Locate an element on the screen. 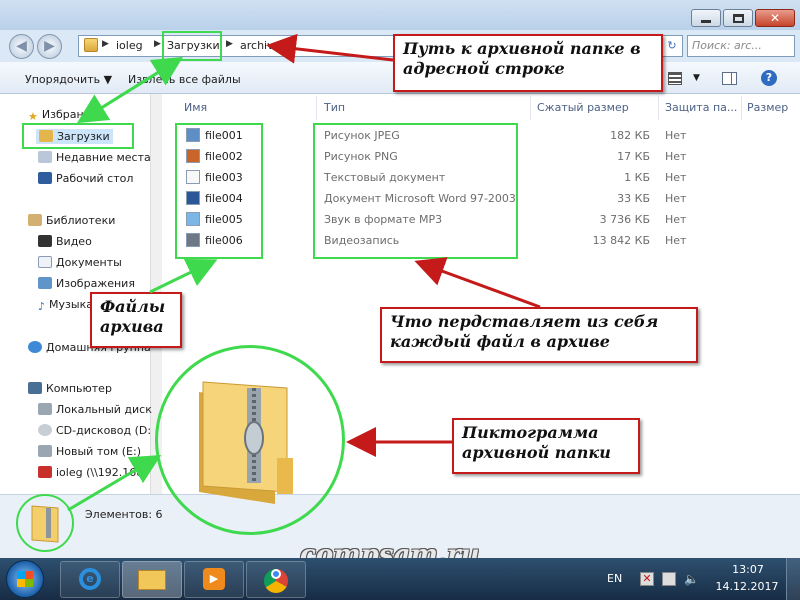 The height and width of the screenshot is (600, 800). explorer-folder-icon is located at coordinates (152, 580).